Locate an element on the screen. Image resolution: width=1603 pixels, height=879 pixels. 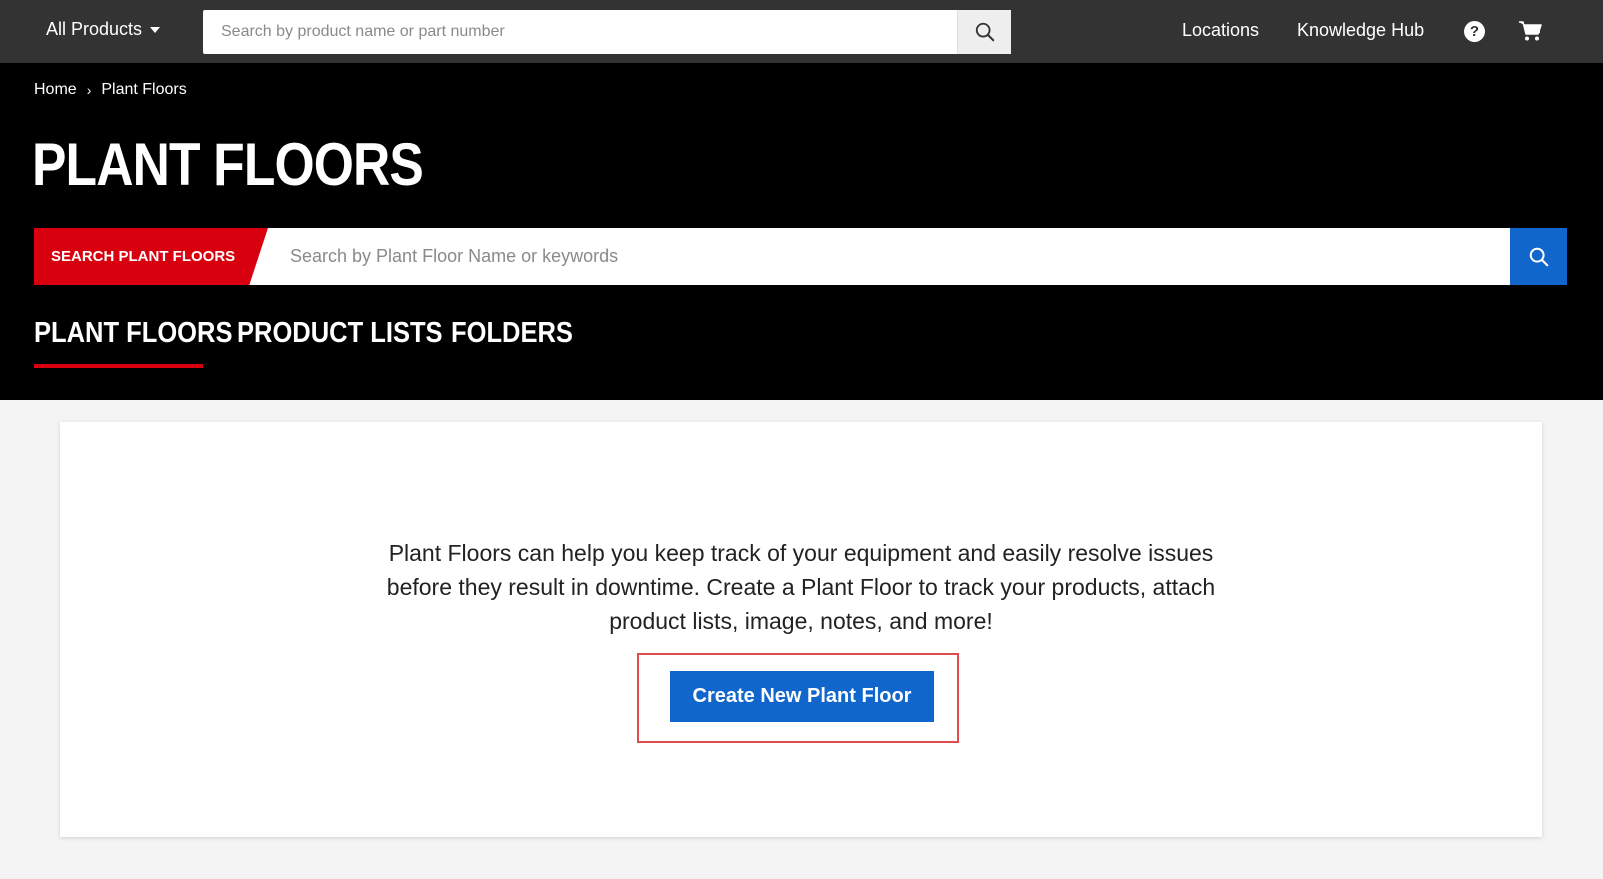
create-new-plant-floor-button: Create New Plant Floor is located at coordinates (802, 696).